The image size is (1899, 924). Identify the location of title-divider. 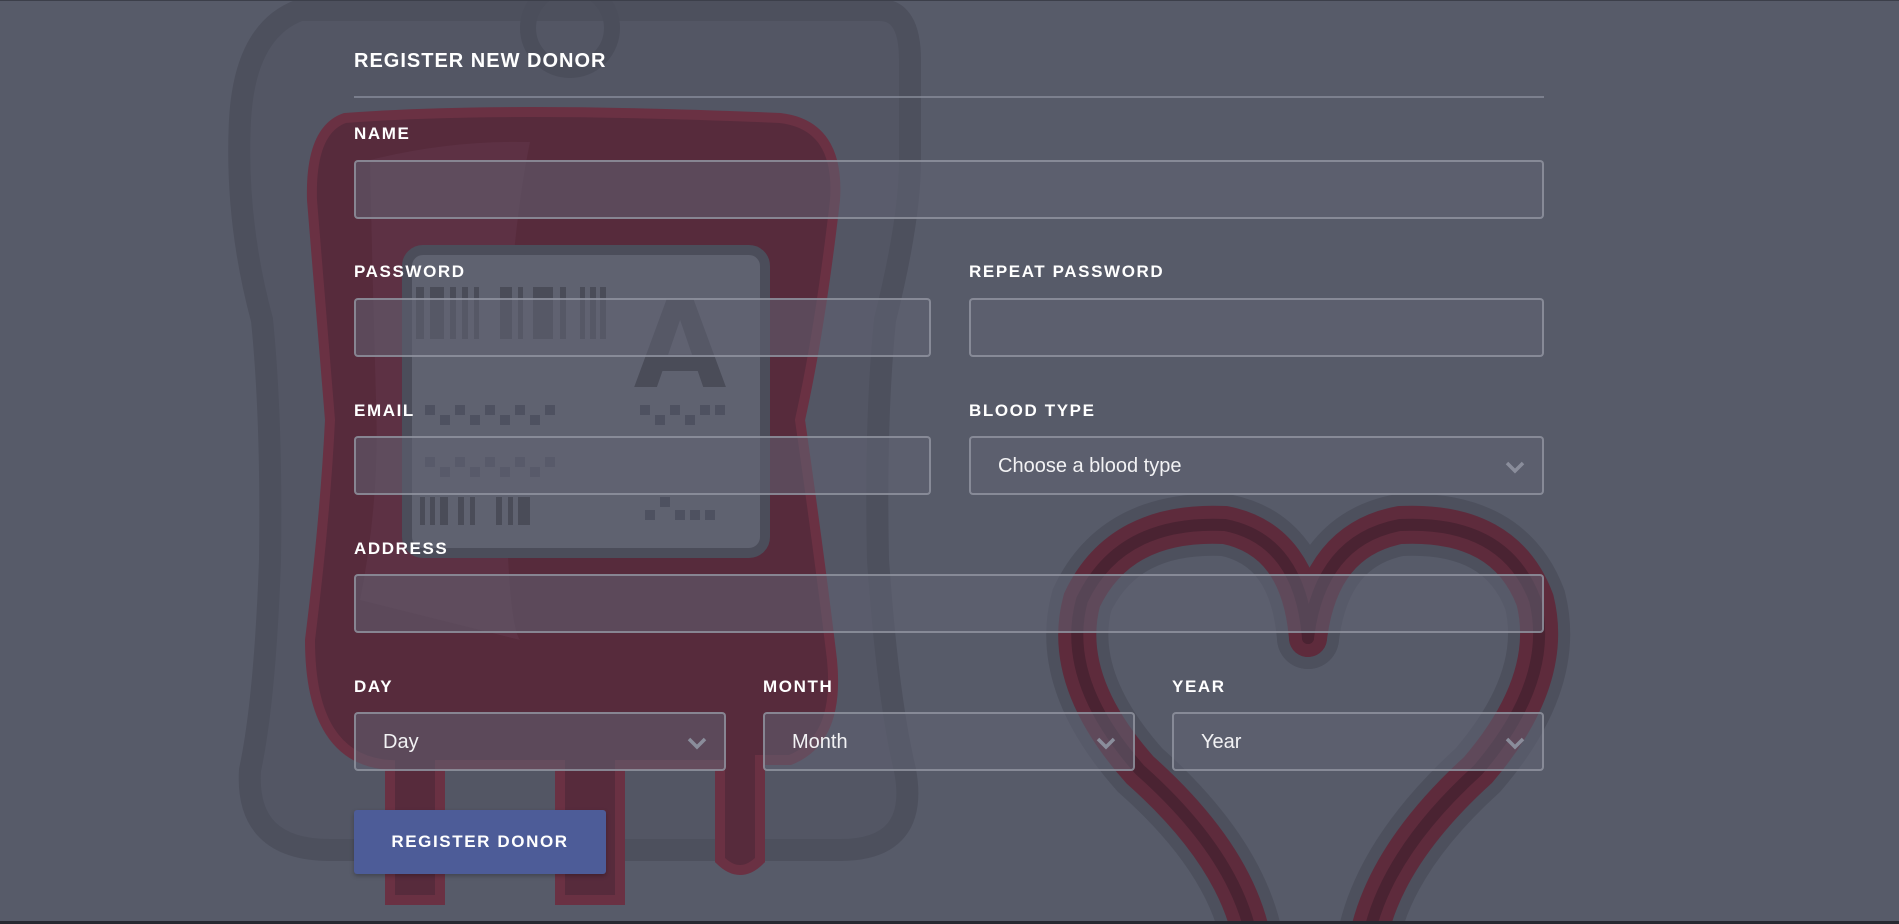
(949, 97).